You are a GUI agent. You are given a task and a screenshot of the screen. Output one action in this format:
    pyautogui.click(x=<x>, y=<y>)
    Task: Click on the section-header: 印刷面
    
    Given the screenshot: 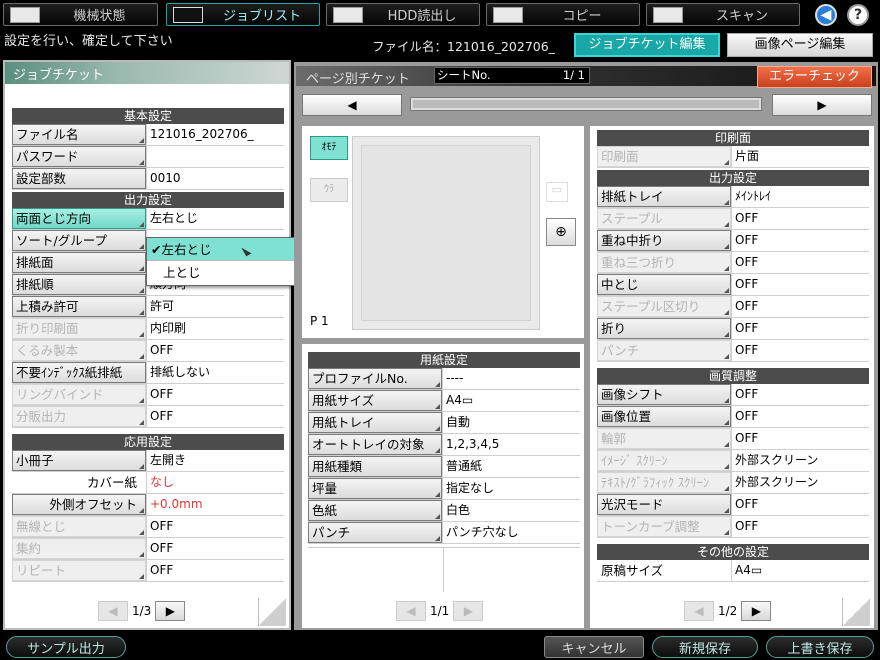 What is the action you would take?
    pyautogui.click(x=733, y=138)
    